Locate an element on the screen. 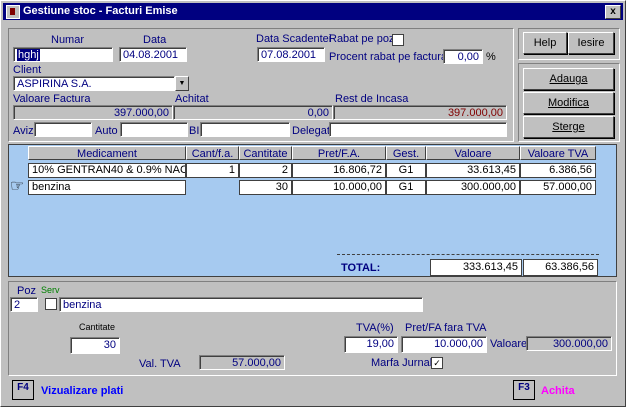 Image resolution: width=626 pixels, height=407 pixels. numar-value: hghj is located at coordinates (28, 55).